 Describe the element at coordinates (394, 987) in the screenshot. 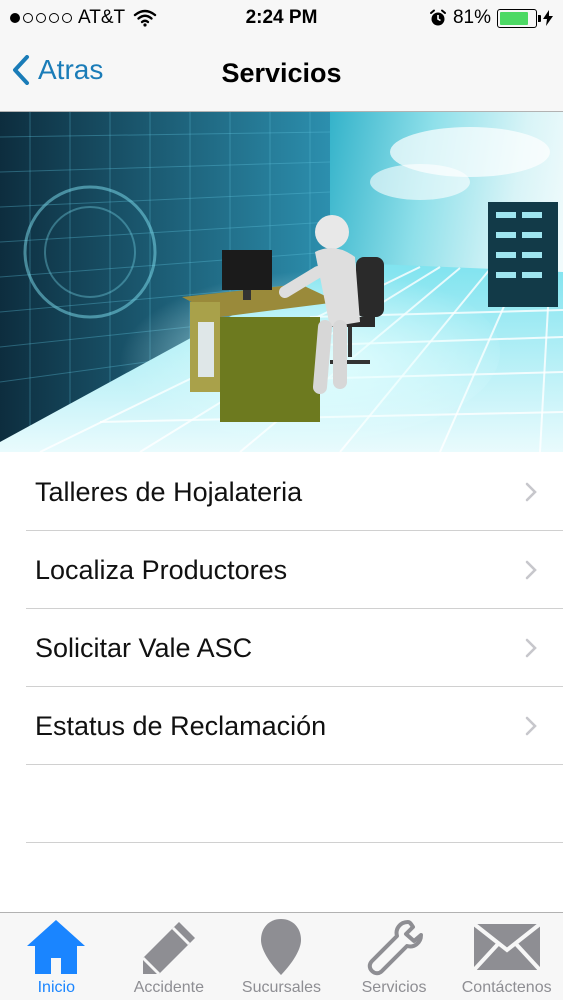

I see `tab-label: Servicios` at that location.